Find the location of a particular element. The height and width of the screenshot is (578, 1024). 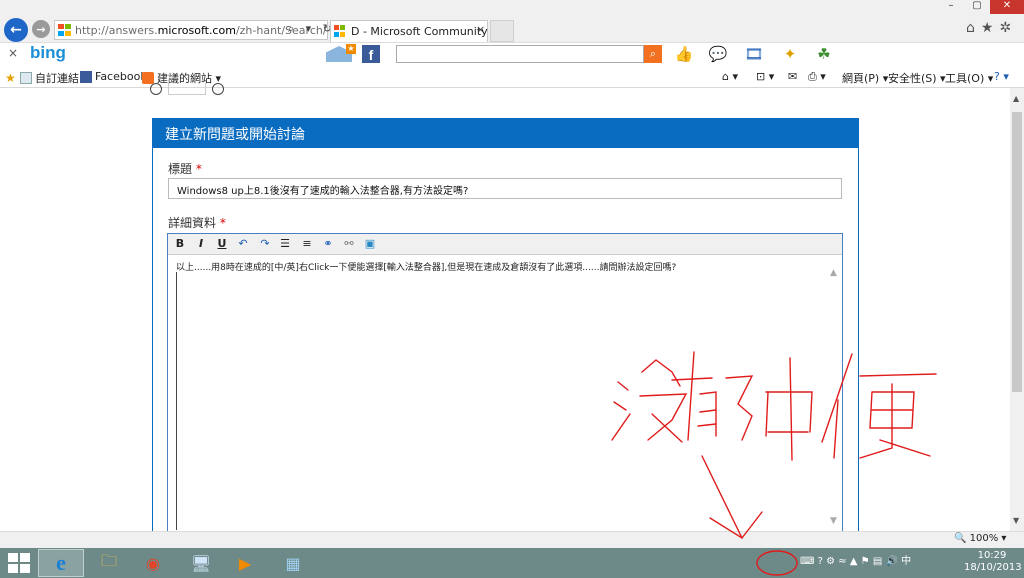

address-domain: microsoft.com is located at coordinates (196, 30).